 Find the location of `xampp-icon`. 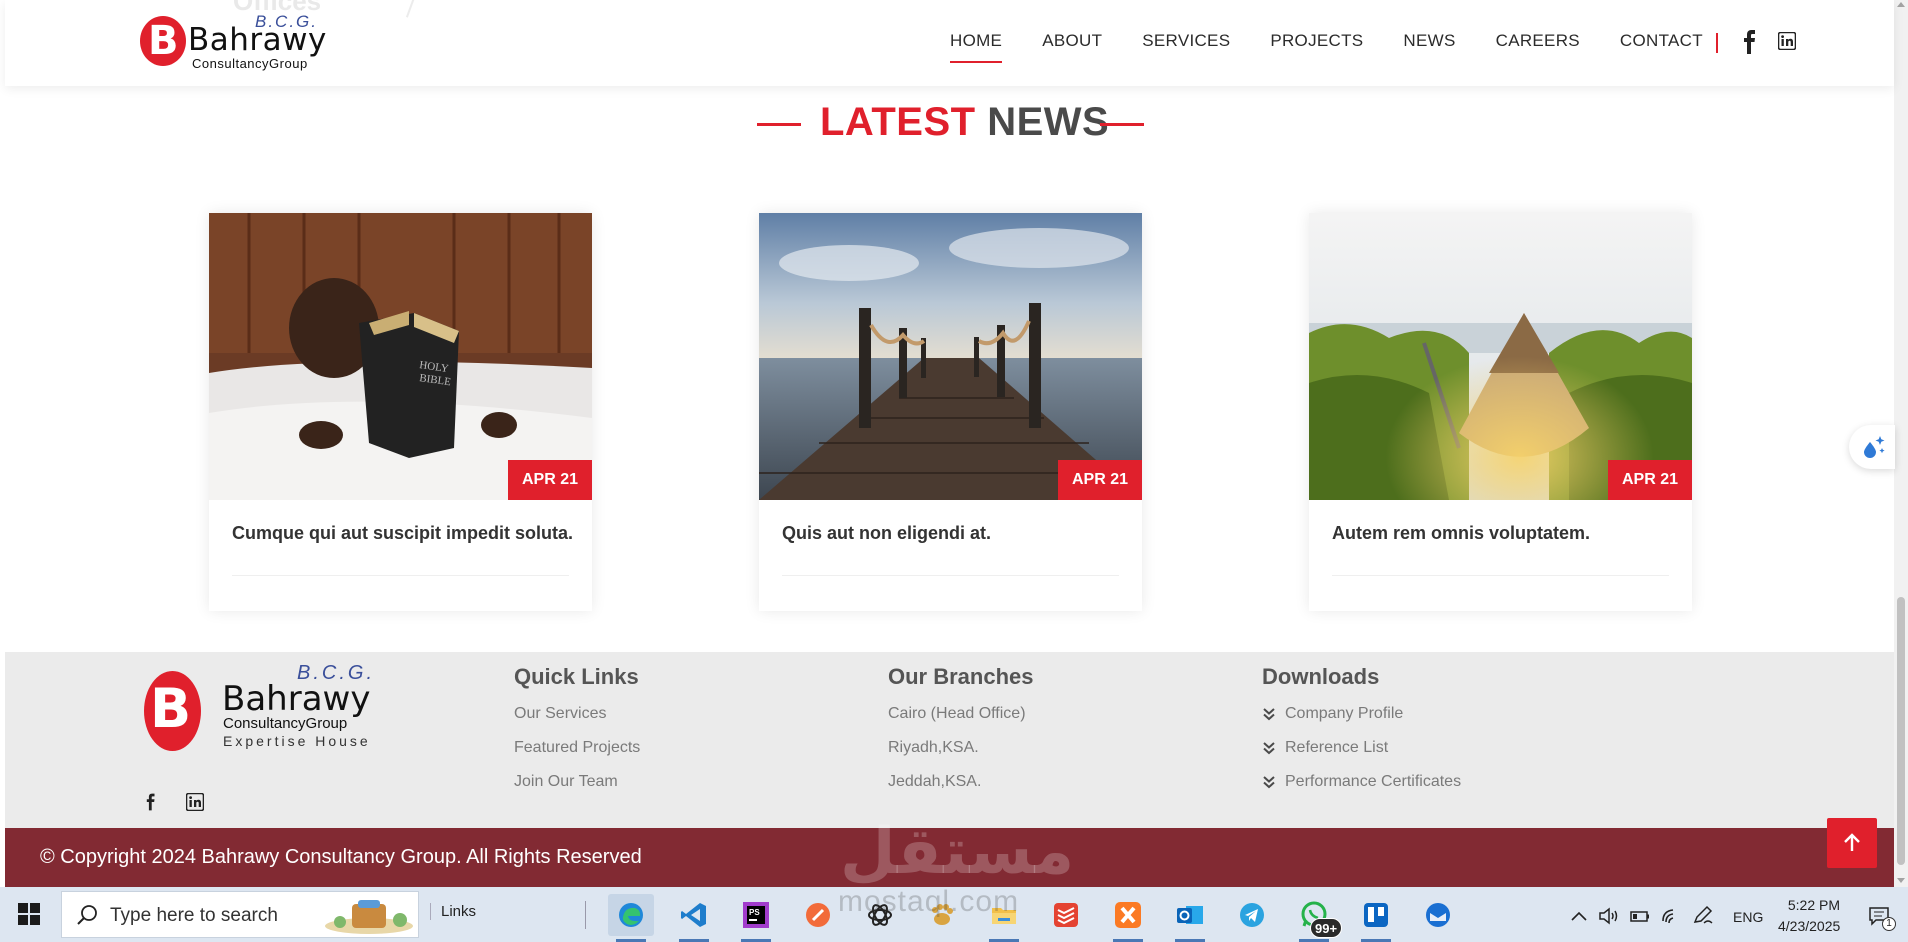

xampp-icon is located at coordinates (1128, 915).